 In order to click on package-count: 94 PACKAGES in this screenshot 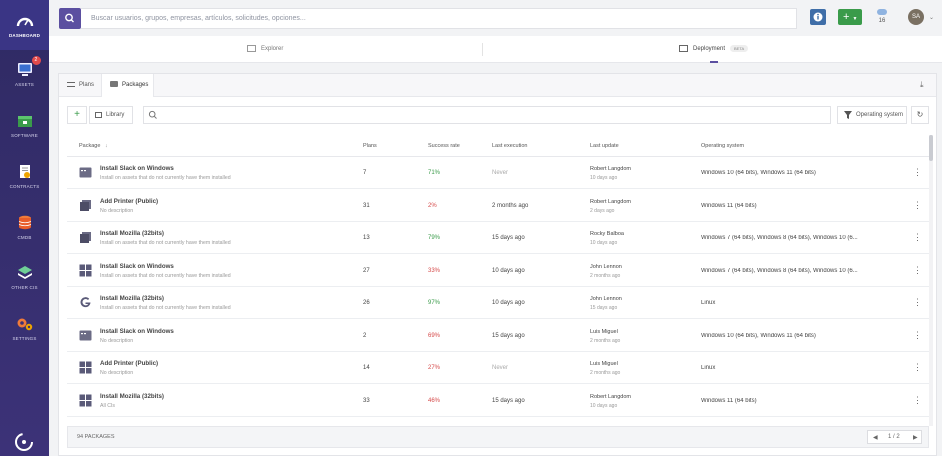, I will do `click(96, 437)`.